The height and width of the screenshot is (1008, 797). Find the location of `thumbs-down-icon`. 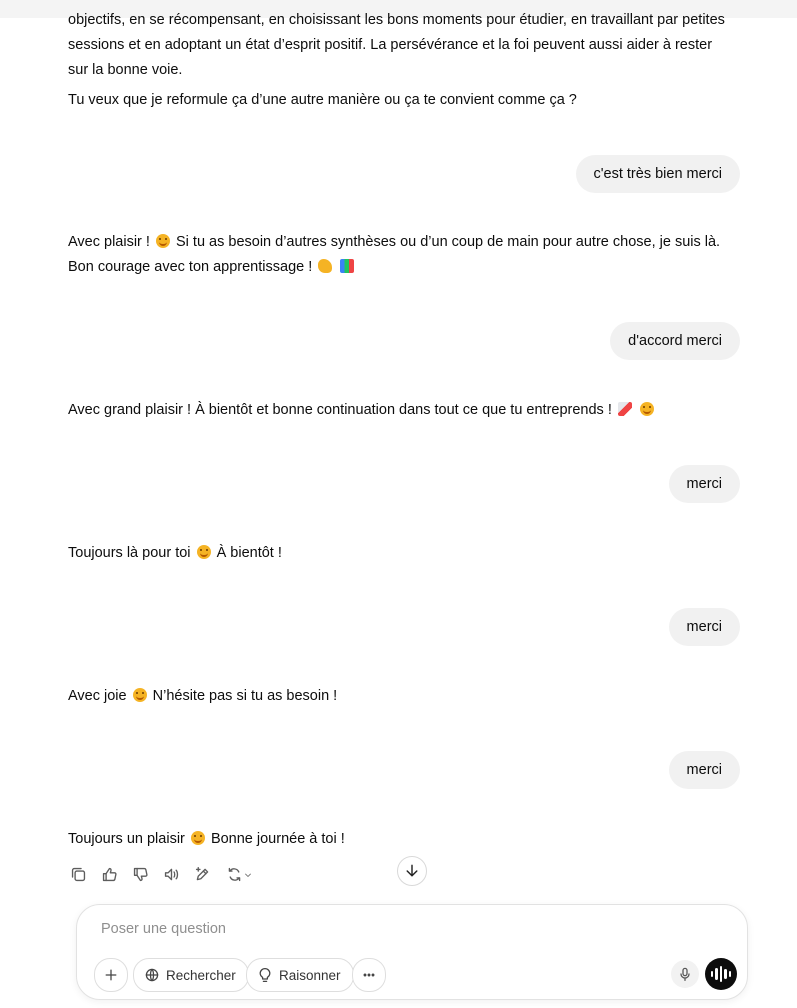

thumbs-down-icon is located at coordinates (140, 874).